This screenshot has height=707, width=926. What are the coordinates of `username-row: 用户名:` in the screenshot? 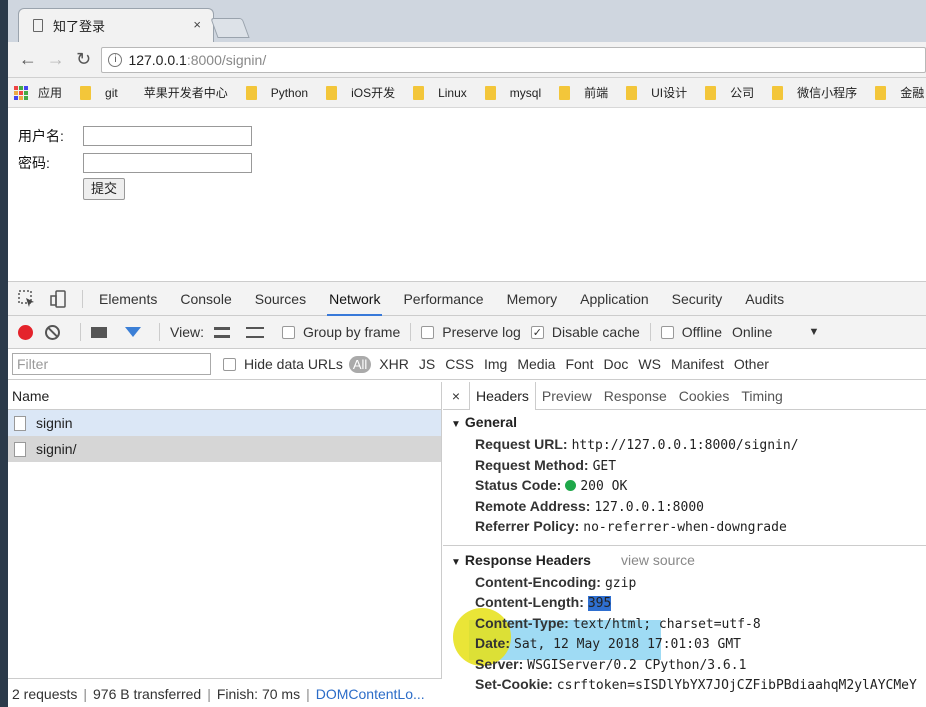 It's located at (472, 135).